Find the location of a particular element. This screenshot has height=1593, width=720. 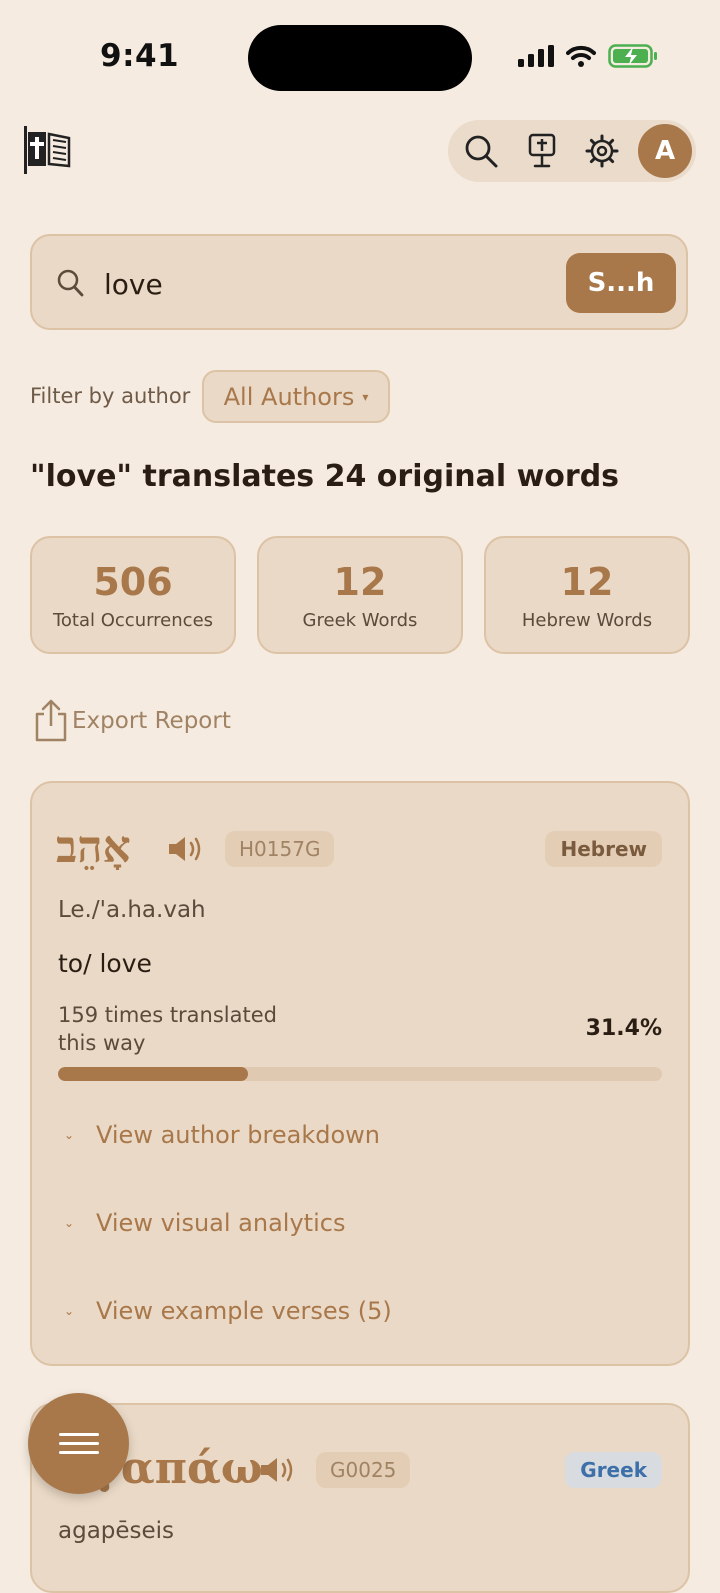

stat-value: 506 is located at coordinates (133, 582).